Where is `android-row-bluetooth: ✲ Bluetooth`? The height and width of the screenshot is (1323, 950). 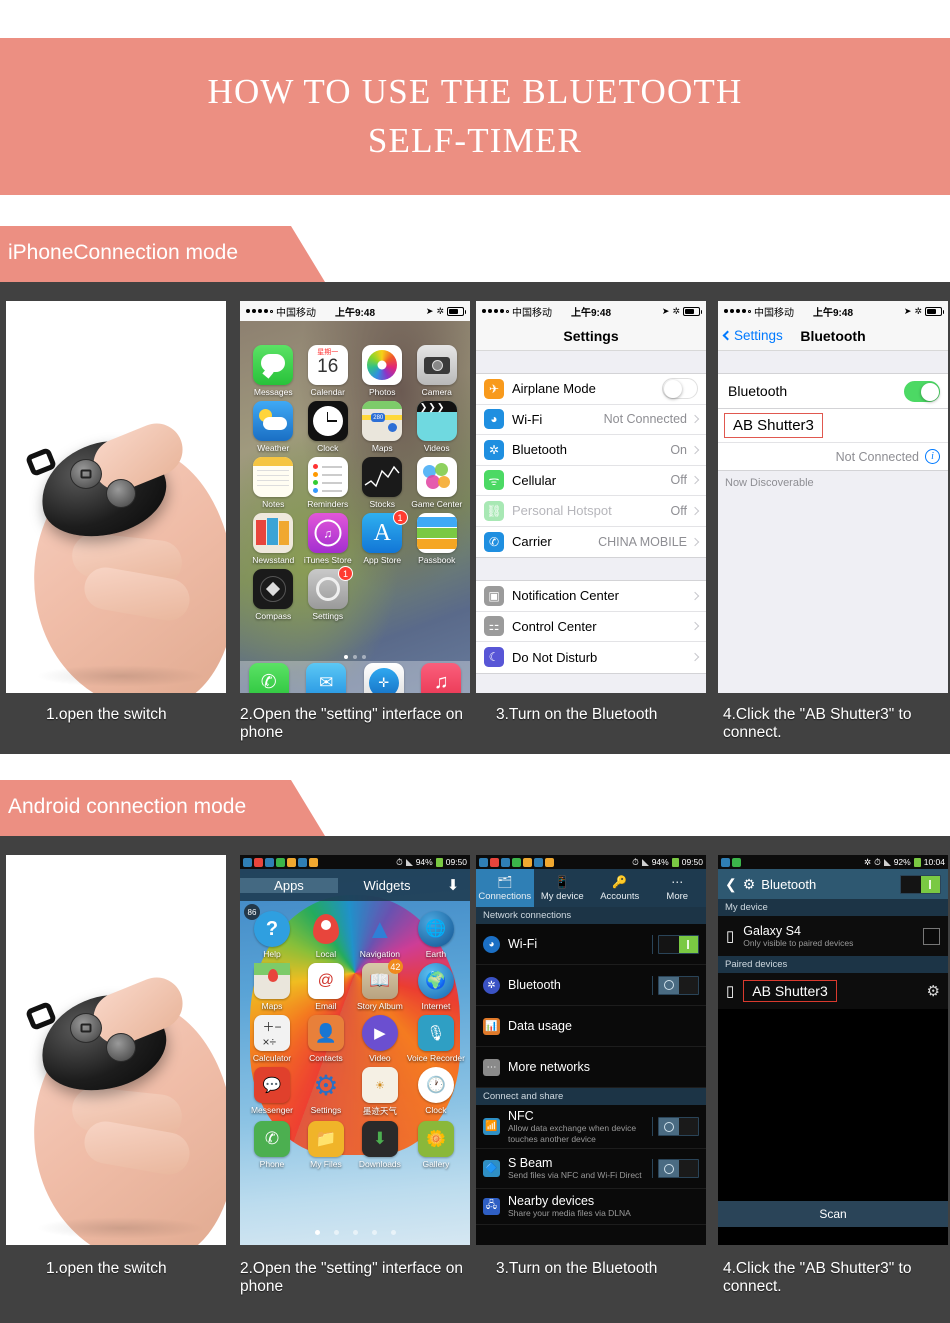 android-row-bluetooth: ✲ Bluetooth is located at coordinates (591, 985).